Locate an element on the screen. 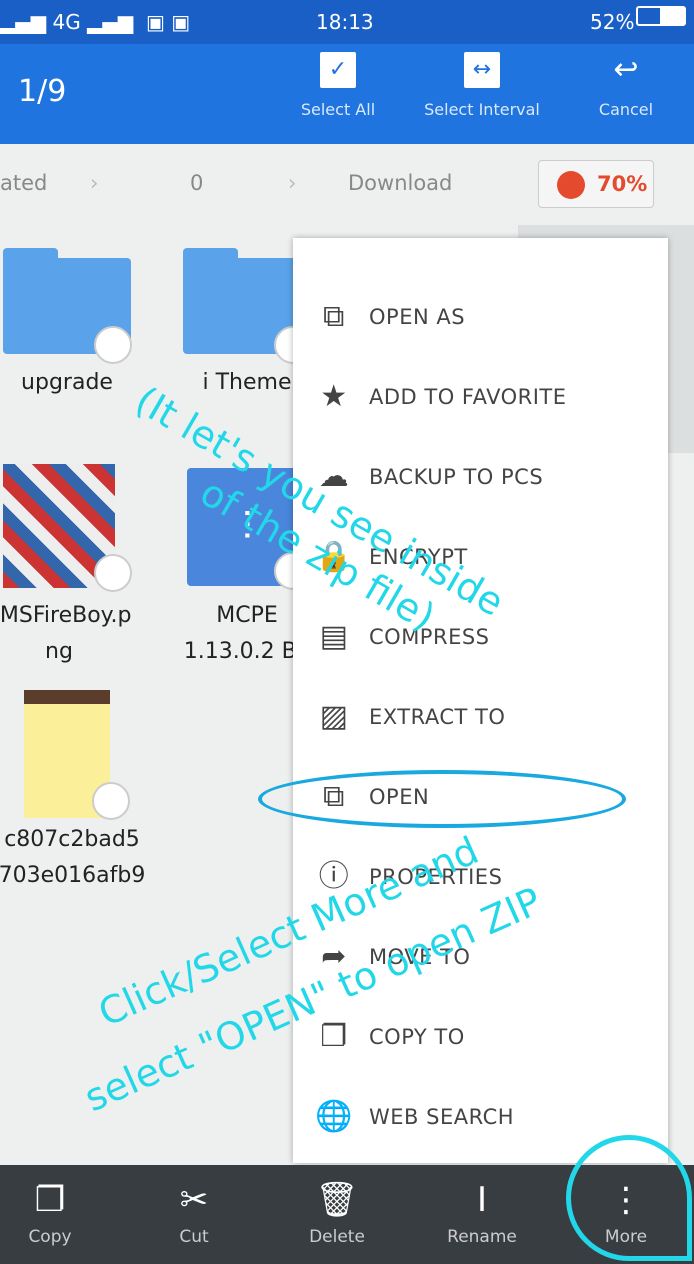  pie-chart-icon is located at coordinates (571, 185).